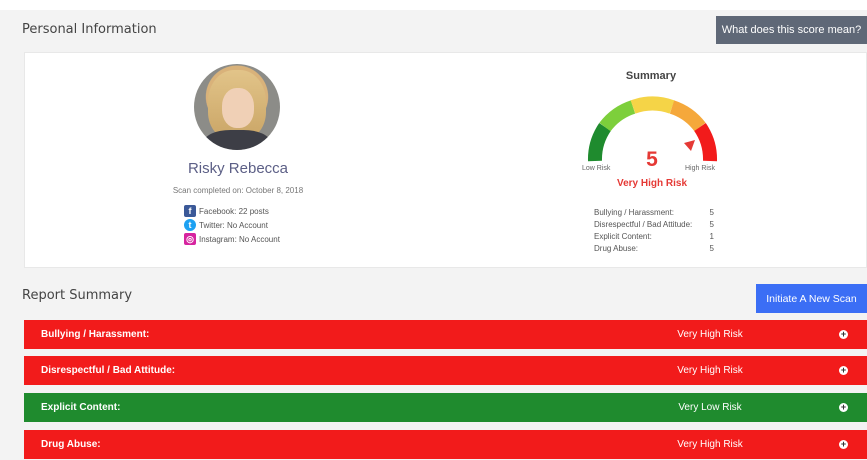 This screenshot has height=460, width=867. What do you see at coordinates (190, 239) in the screenshot?
I see `instagram-icon: ◎` at bounding box center [190, 239].